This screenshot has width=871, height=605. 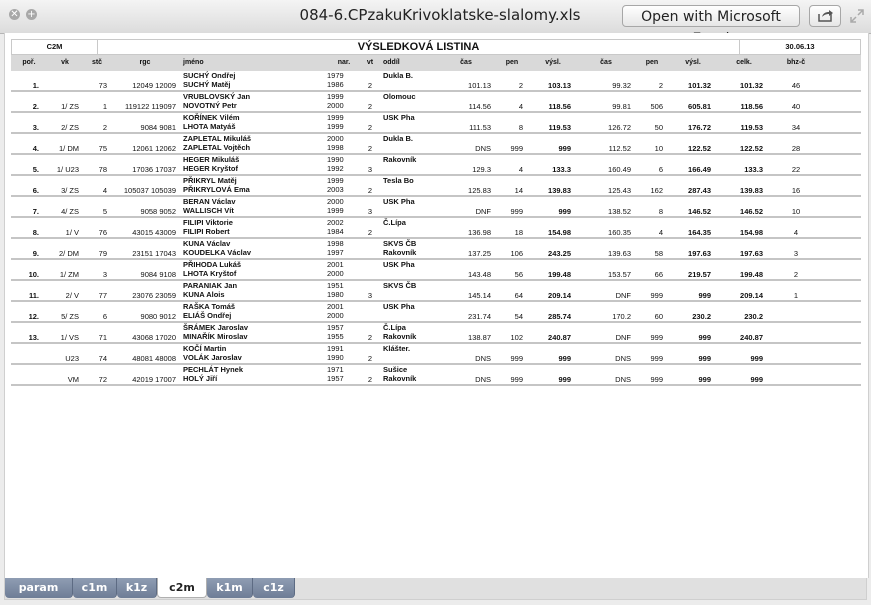 What do you see at coordinates (796, 80) in the screenshot?
I see `cell-bhz: 46` at bounding box center [796, 80].